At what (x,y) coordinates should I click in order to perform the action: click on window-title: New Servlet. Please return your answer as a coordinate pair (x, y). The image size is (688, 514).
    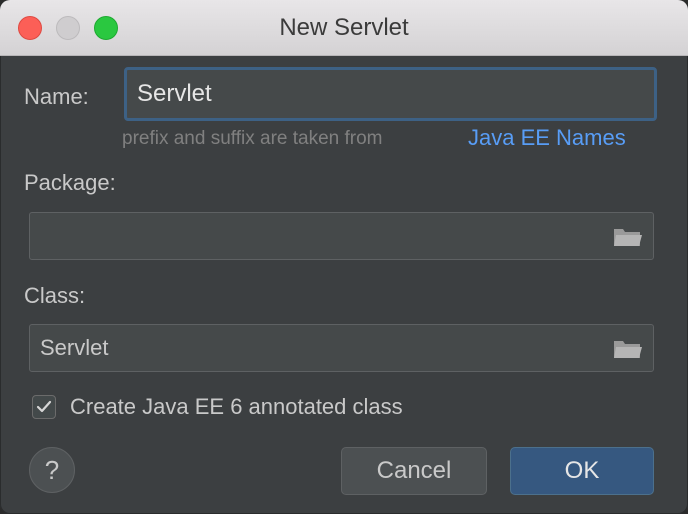
    Looking at the image, I should click on (344, 27).